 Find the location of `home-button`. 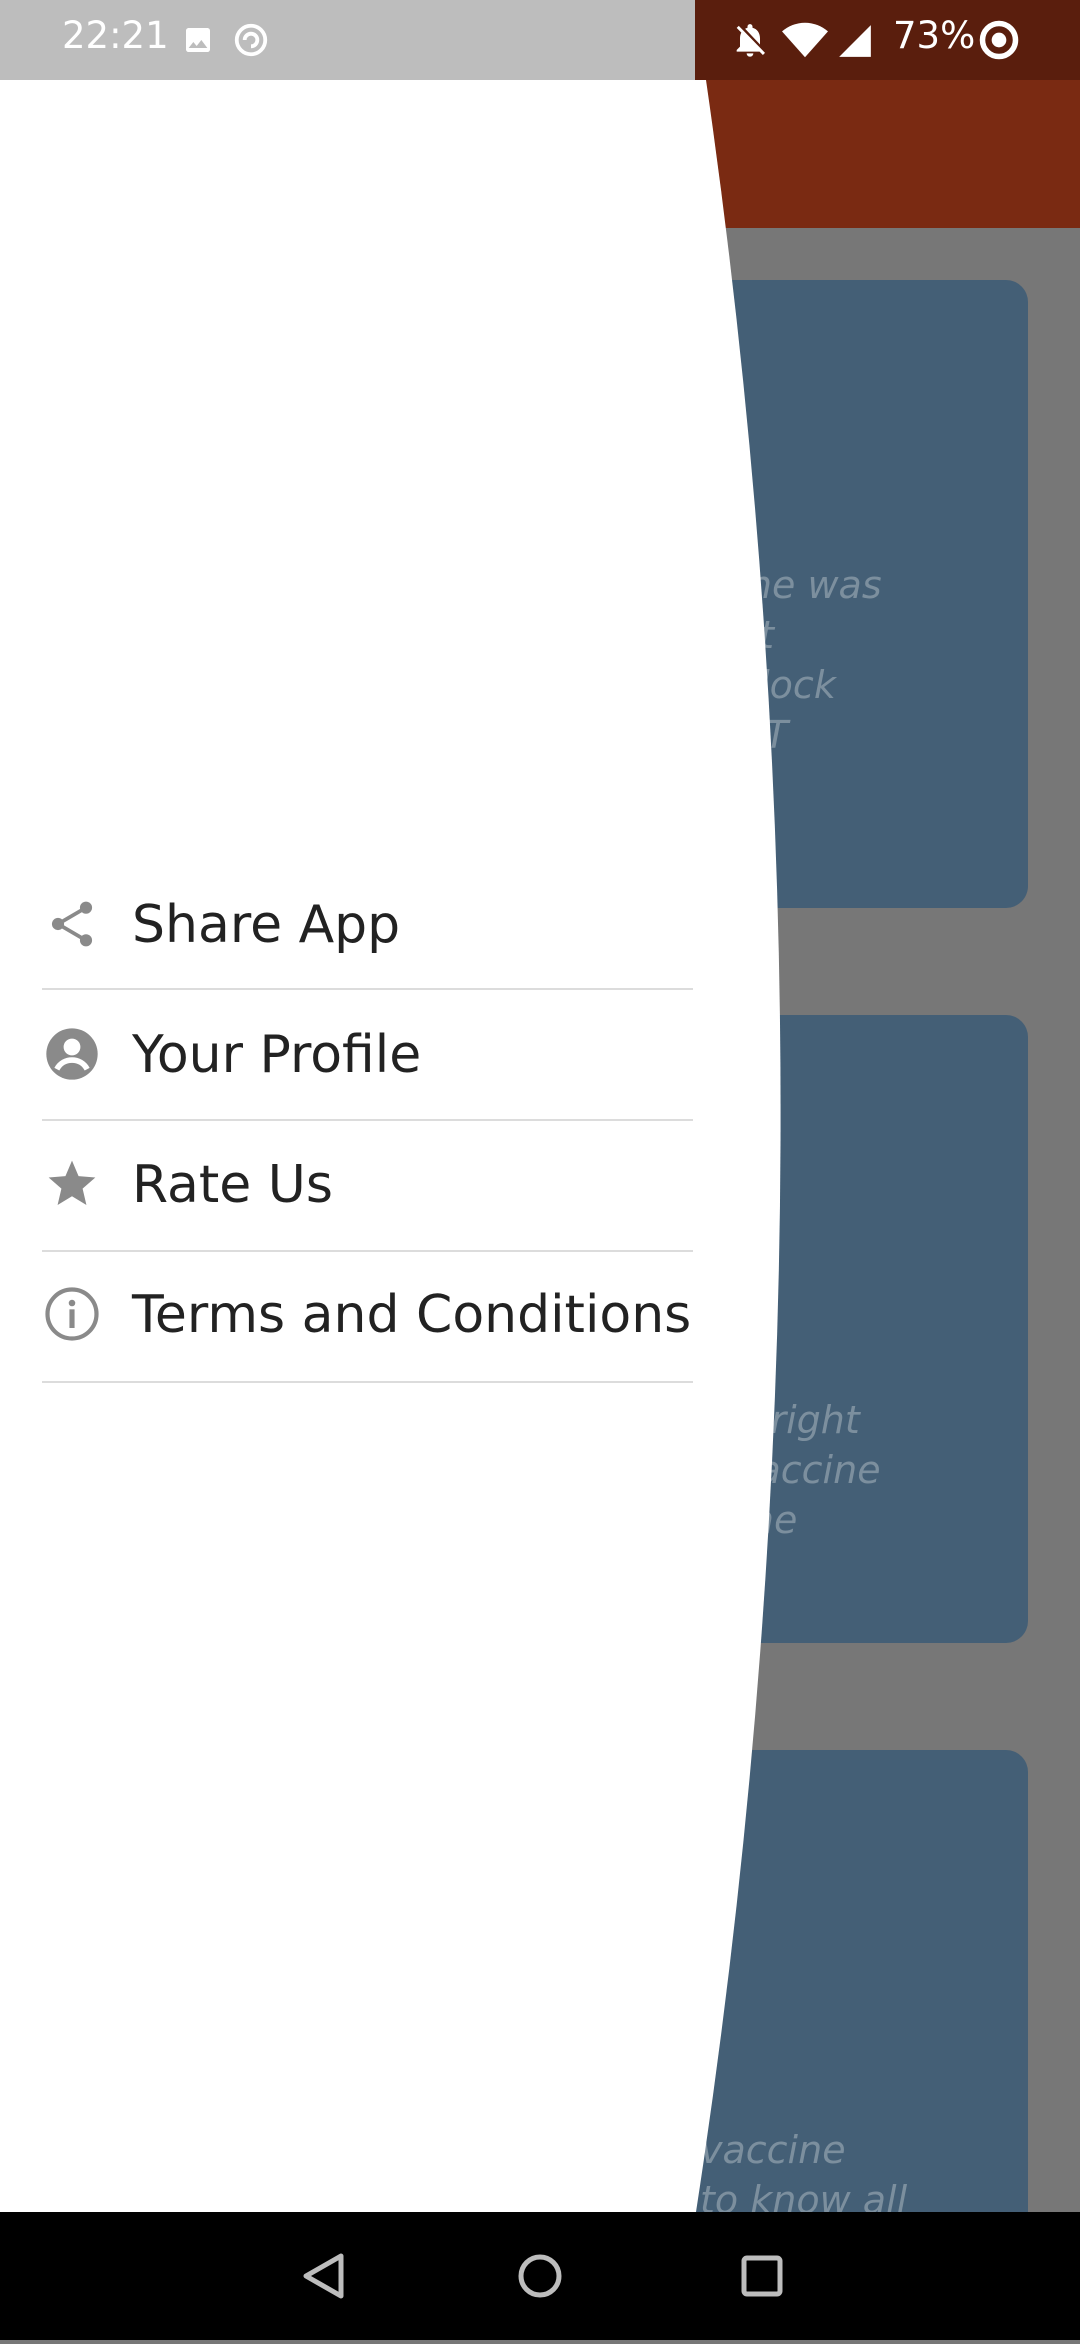

home-button is located at coordinates (540, 2276).